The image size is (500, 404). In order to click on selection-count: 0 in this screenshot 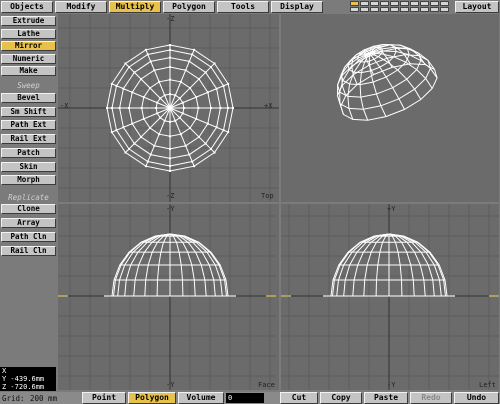, I will do `click(245, 398)`.